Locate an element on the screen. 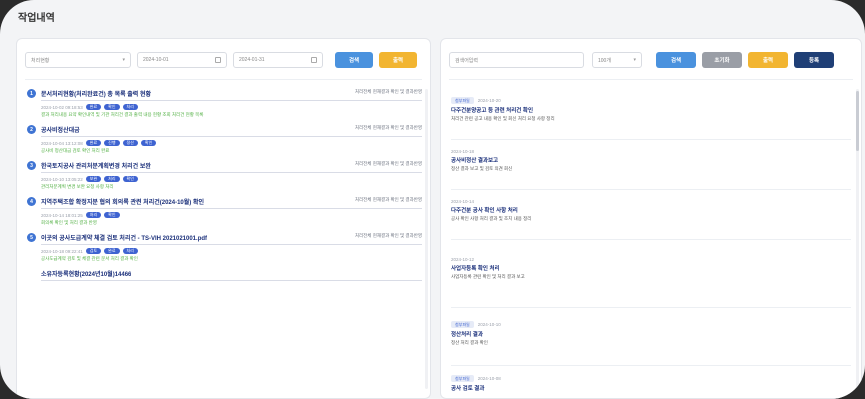 The width and height of the screenshot is (865, 399). tag: 진행 is located at coordinates (112, 143).